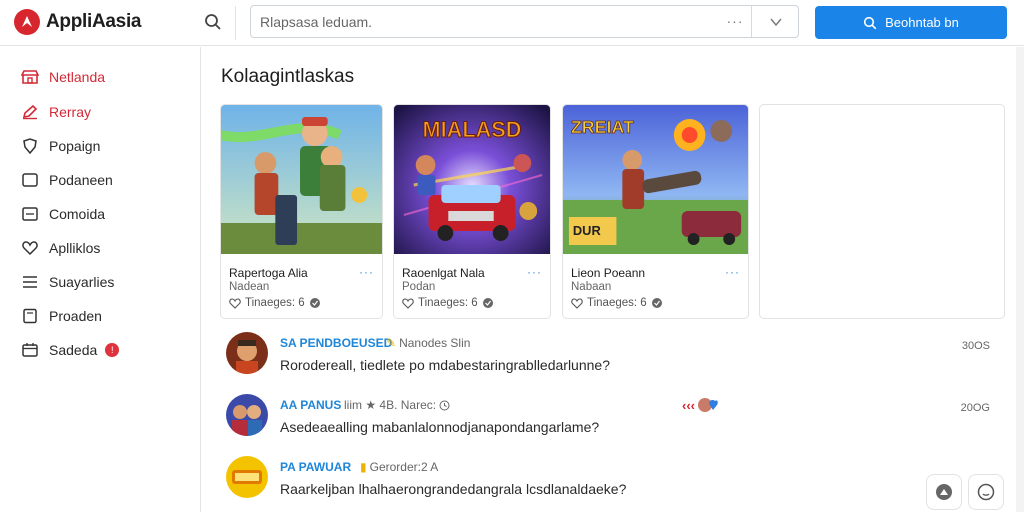 This screenshot has height=512, width=1024. What do you see at coordinates (363, 467) in the screenshot?
I see `pin-icon: ▮` at bounding box center [363, 467].